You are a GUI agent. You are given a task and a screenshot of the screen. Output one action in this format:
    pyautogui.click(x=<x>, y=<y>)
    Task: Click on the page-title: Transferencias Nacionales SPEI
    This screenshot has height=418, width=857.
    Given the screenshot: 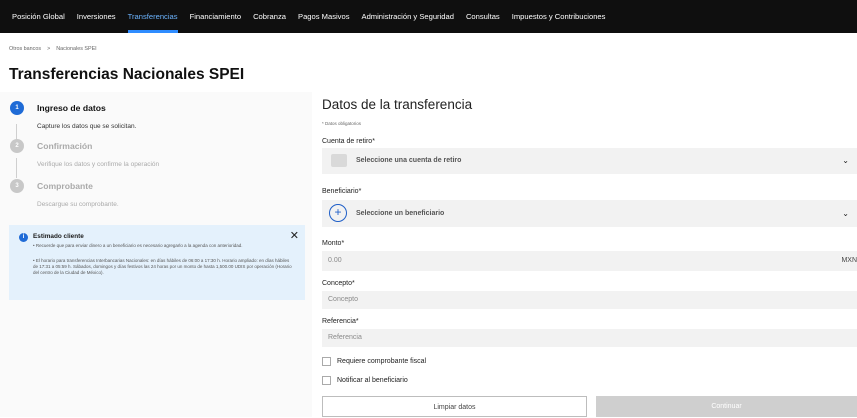 What is the action you would take?
    pyautogui.click(x=127, y=74)
    